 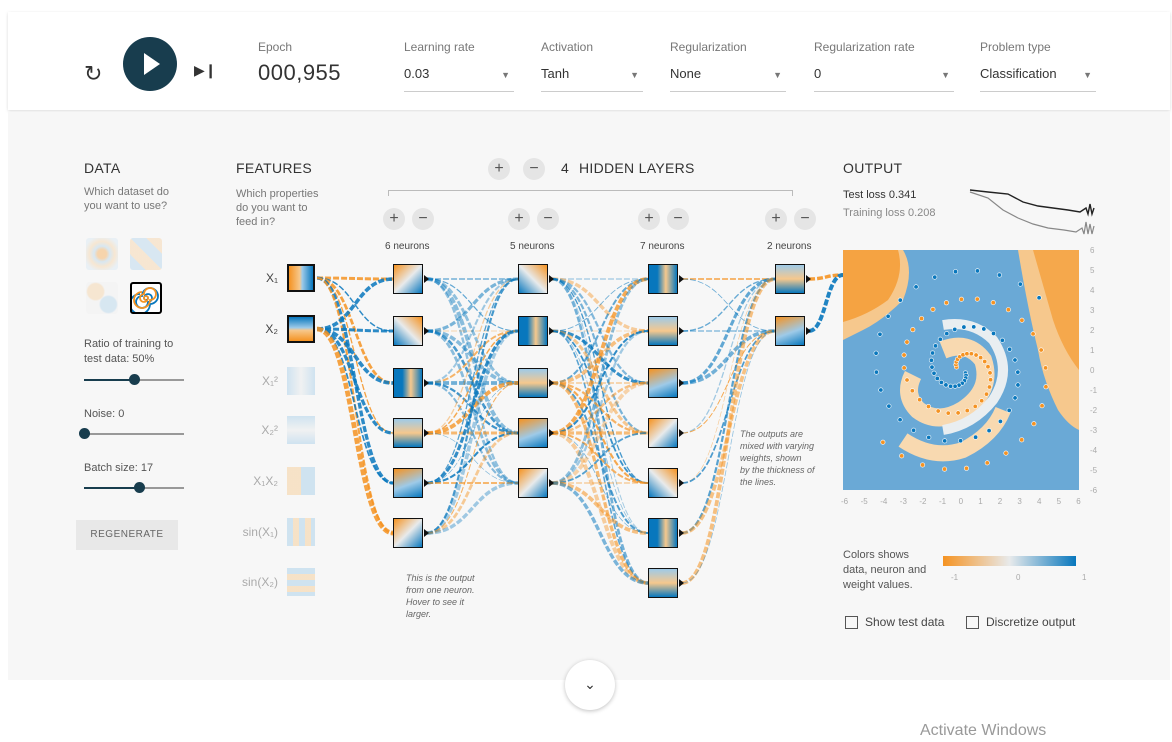 What do you see at coordinates (567, 47) in the screenshot?
I see `activation-label: Activation` at bounding box center [567, 47].